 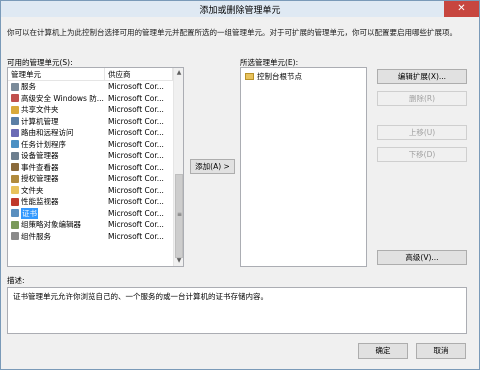 I want to click on tree-item-label: 控制台根节点, so click(x=279, y=76).